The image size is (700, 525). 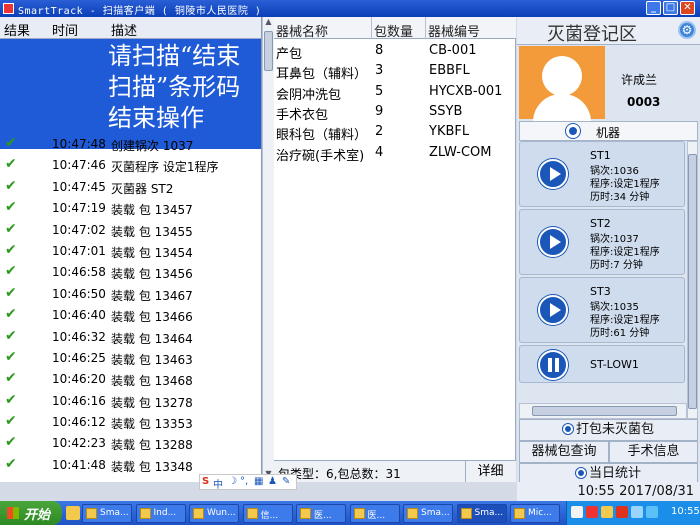 What do you see at coordinates (268, 249) in the screenshot?
I see `log-scrollbar: ▲ ▼` at bounding box center [268, 249].